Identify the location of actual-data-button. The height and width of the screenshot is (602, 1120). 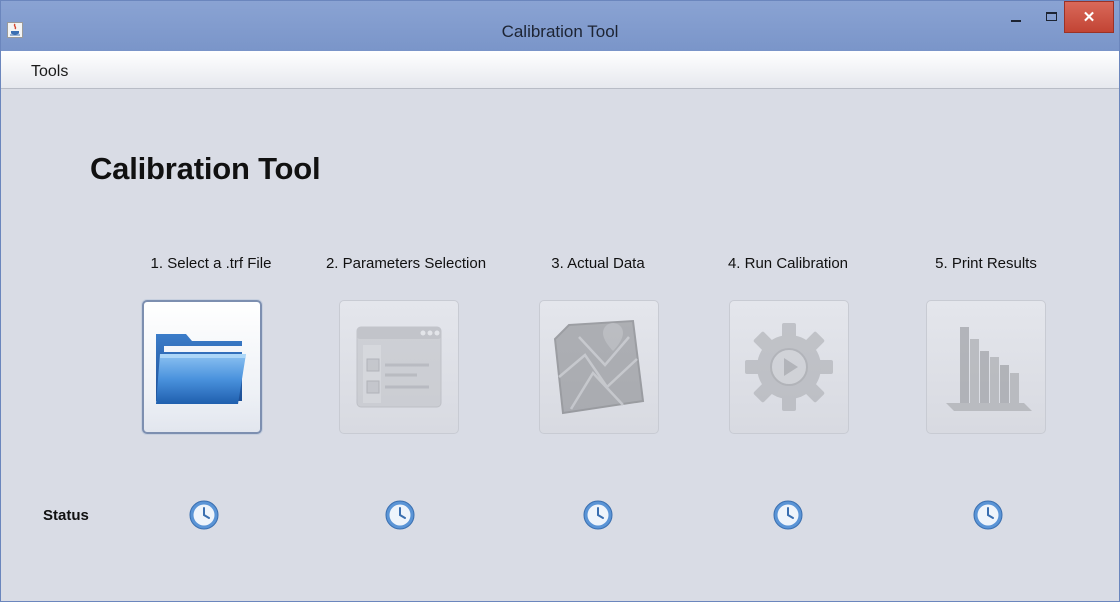
(599, 367).